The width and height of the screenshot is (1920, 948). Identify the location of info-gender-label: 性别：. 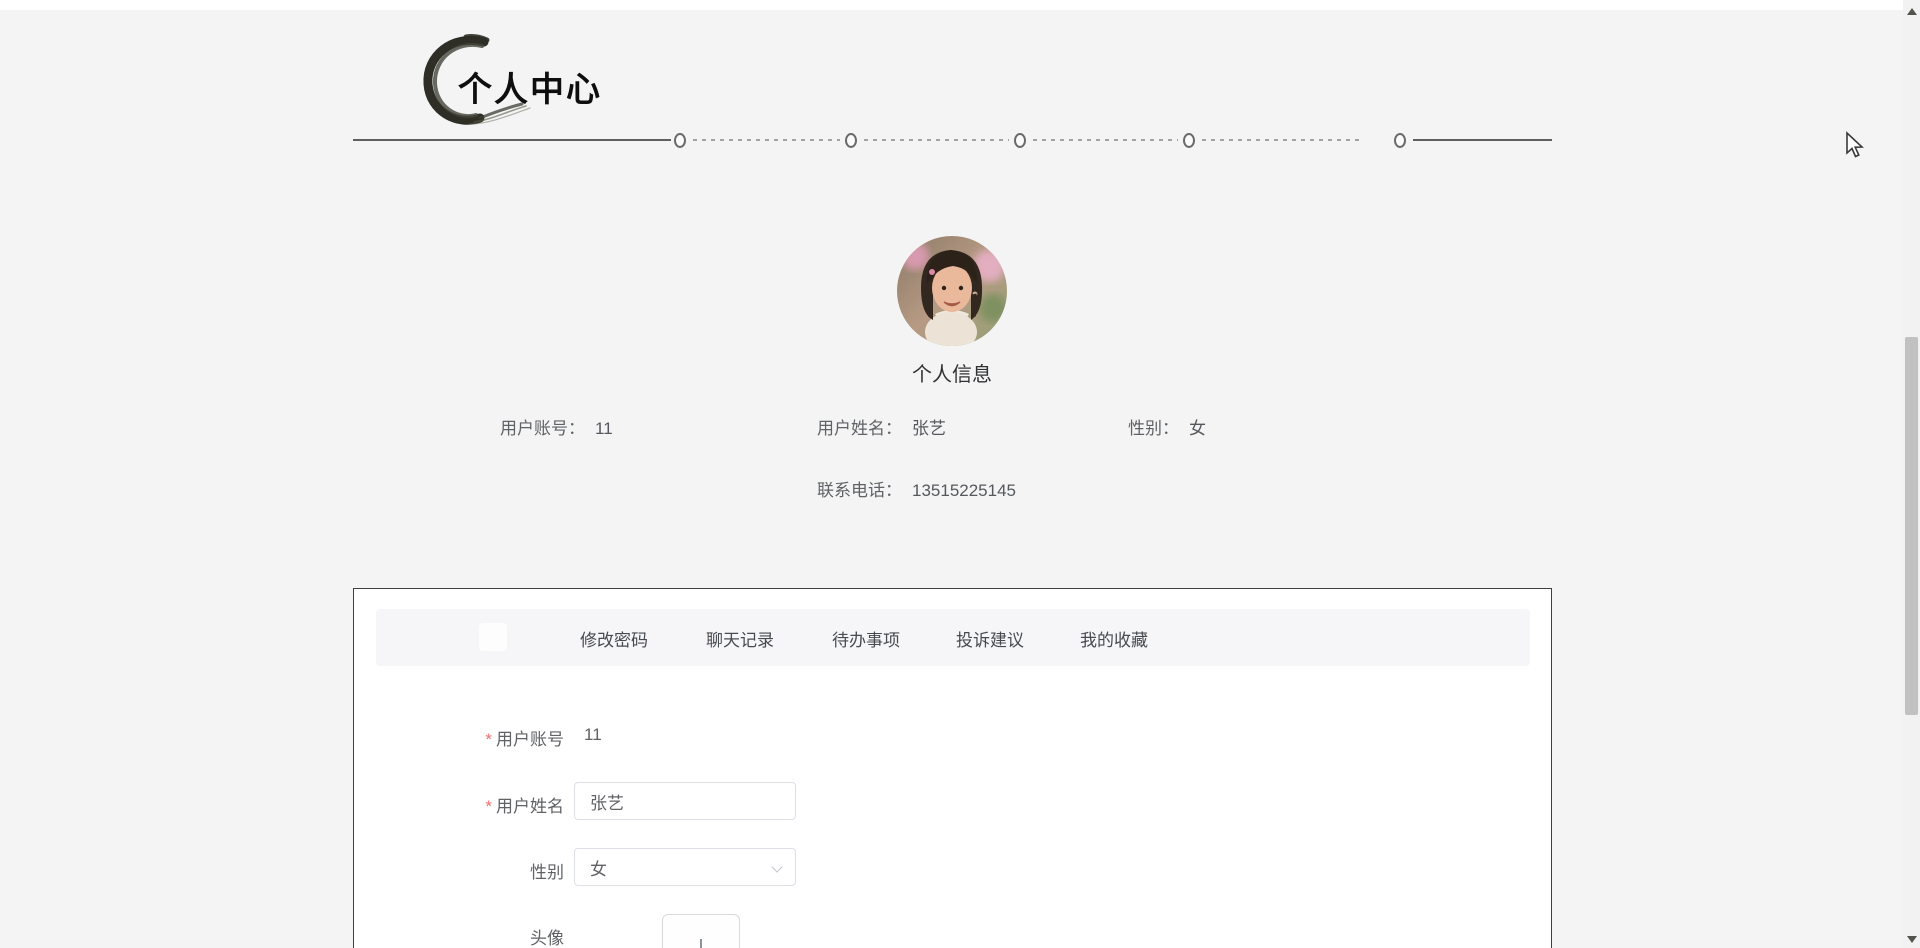
(1153, 428).